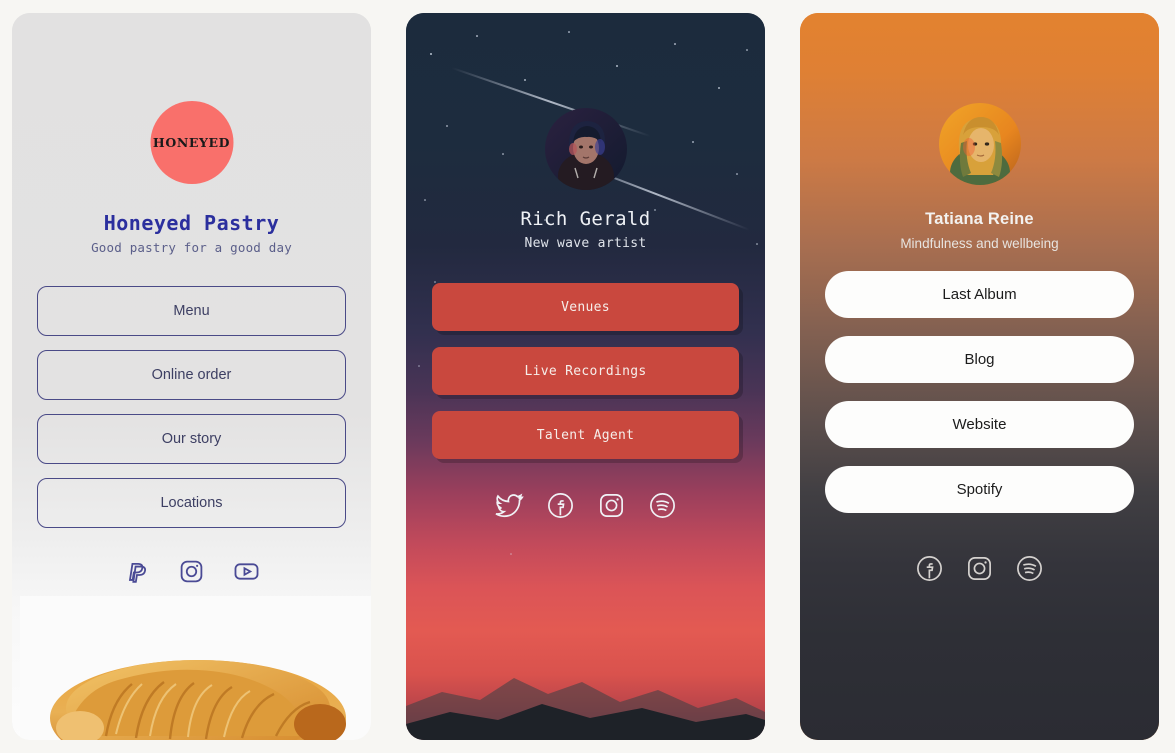  Describe the element at coordinates (979, 294) in the screenshot. I see `link-button-last-album: Last Album` at that location.